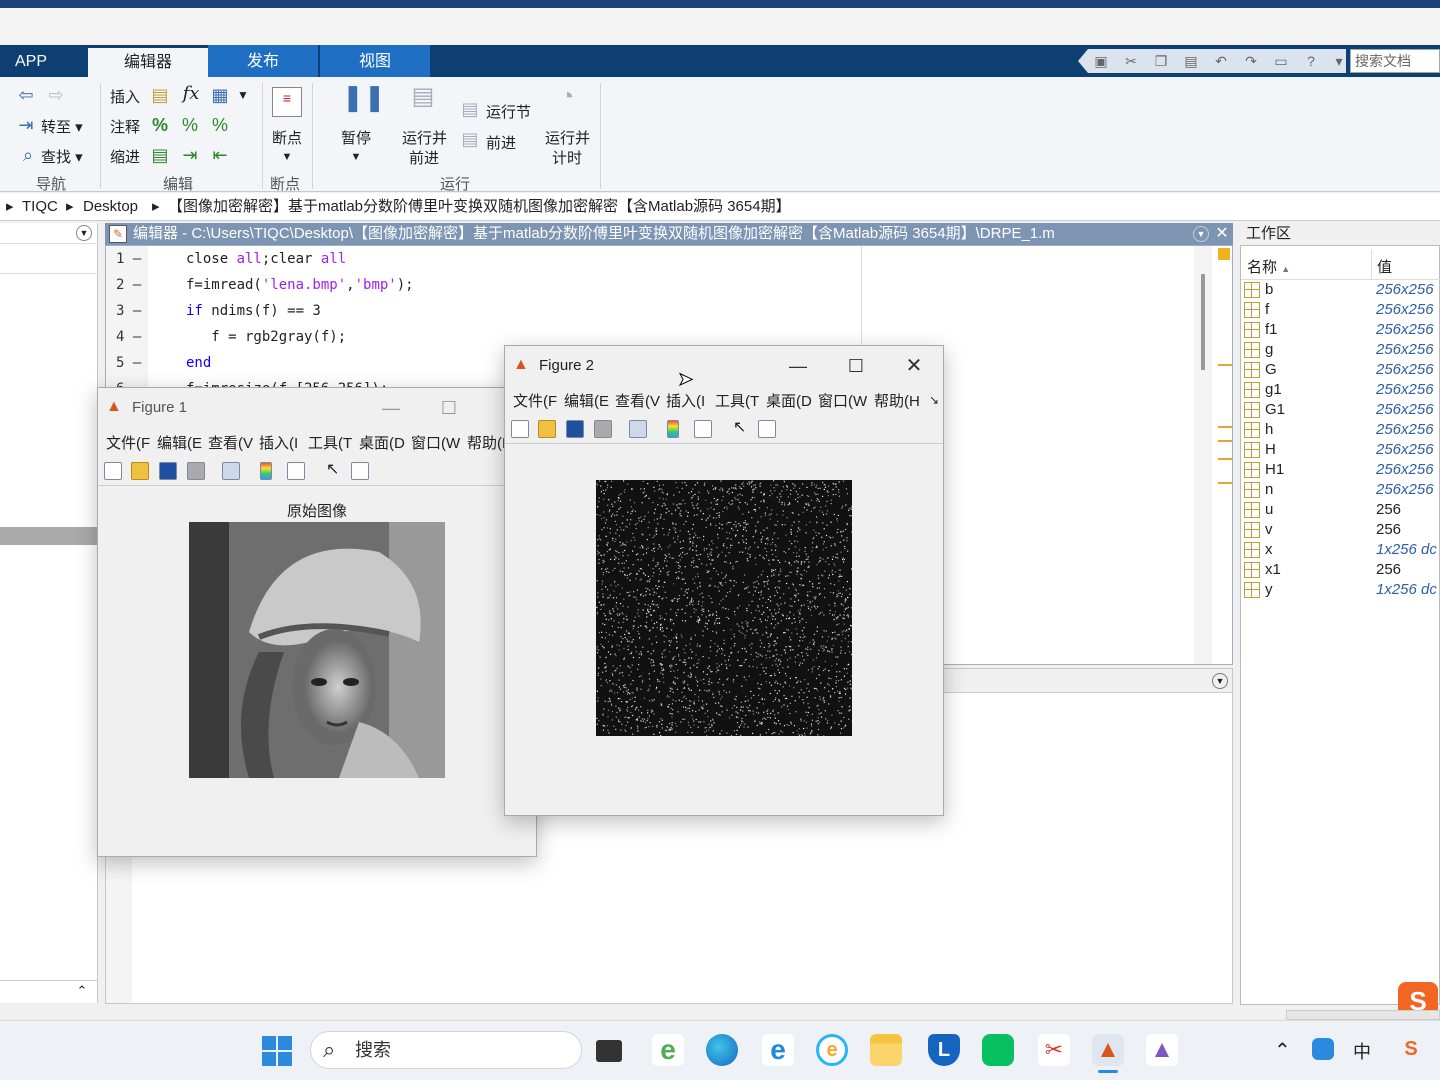 This screenshot has height=1080, width=1440. Describe the element at coordinates (1222, 234) in the screenshot. I see `close-icon: ✕` at that location.